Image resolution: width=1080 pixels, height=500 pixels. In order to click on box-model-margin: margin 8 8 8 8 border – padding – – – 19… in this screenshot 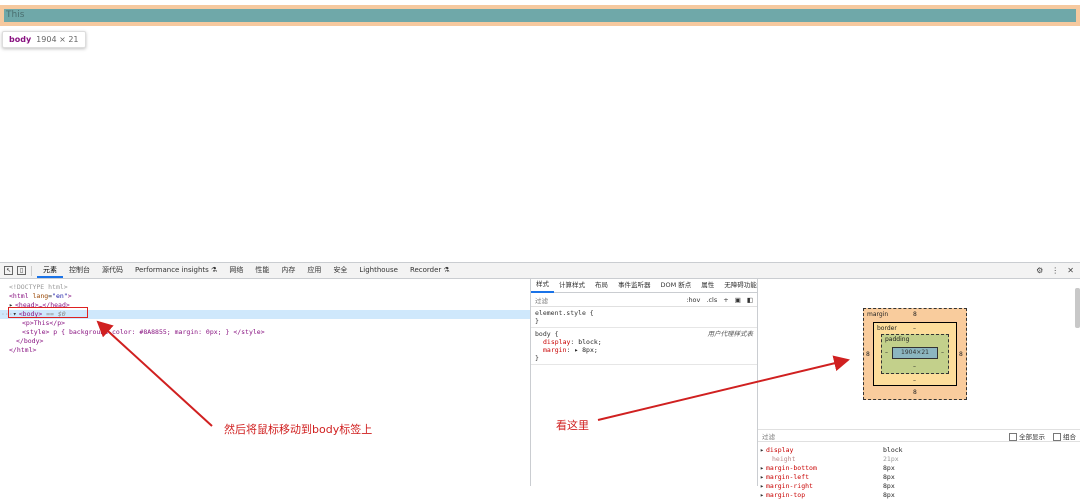, I will do `click(915, 354)`.